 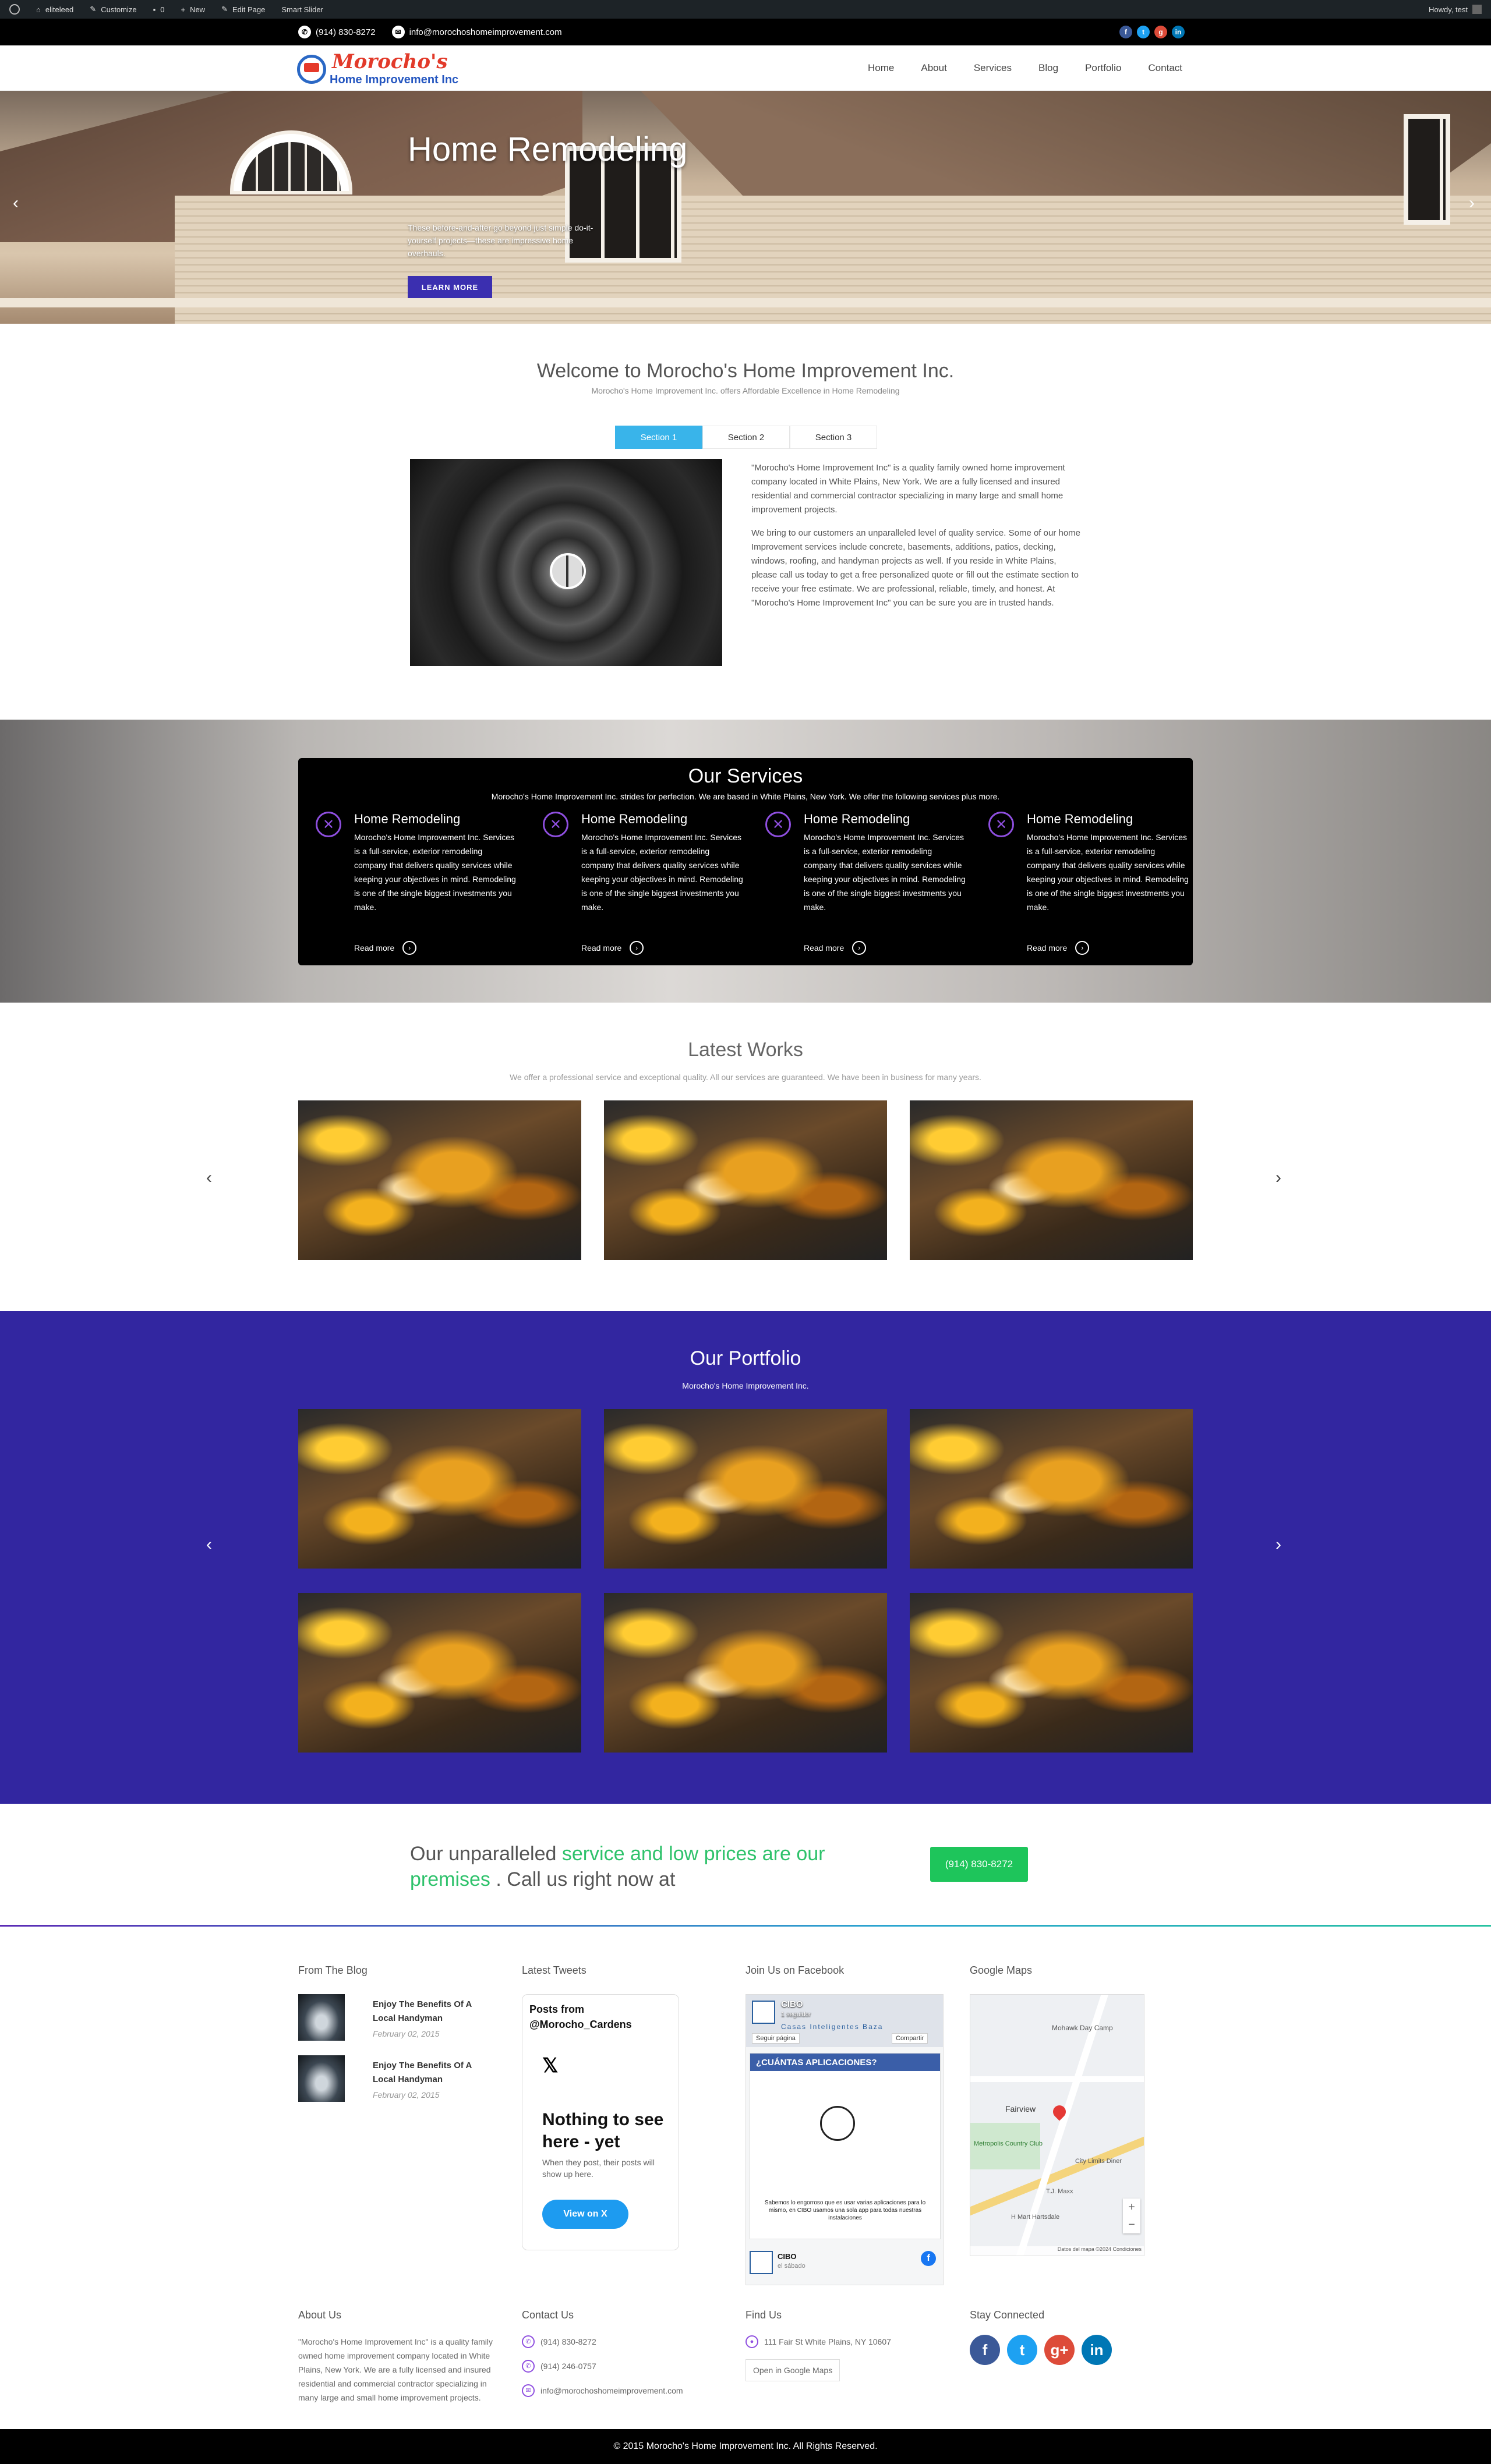 What do you see at coordinates (1477, 9) in the screenshot?
I see `avatar` at bounding box center [1477, 9].